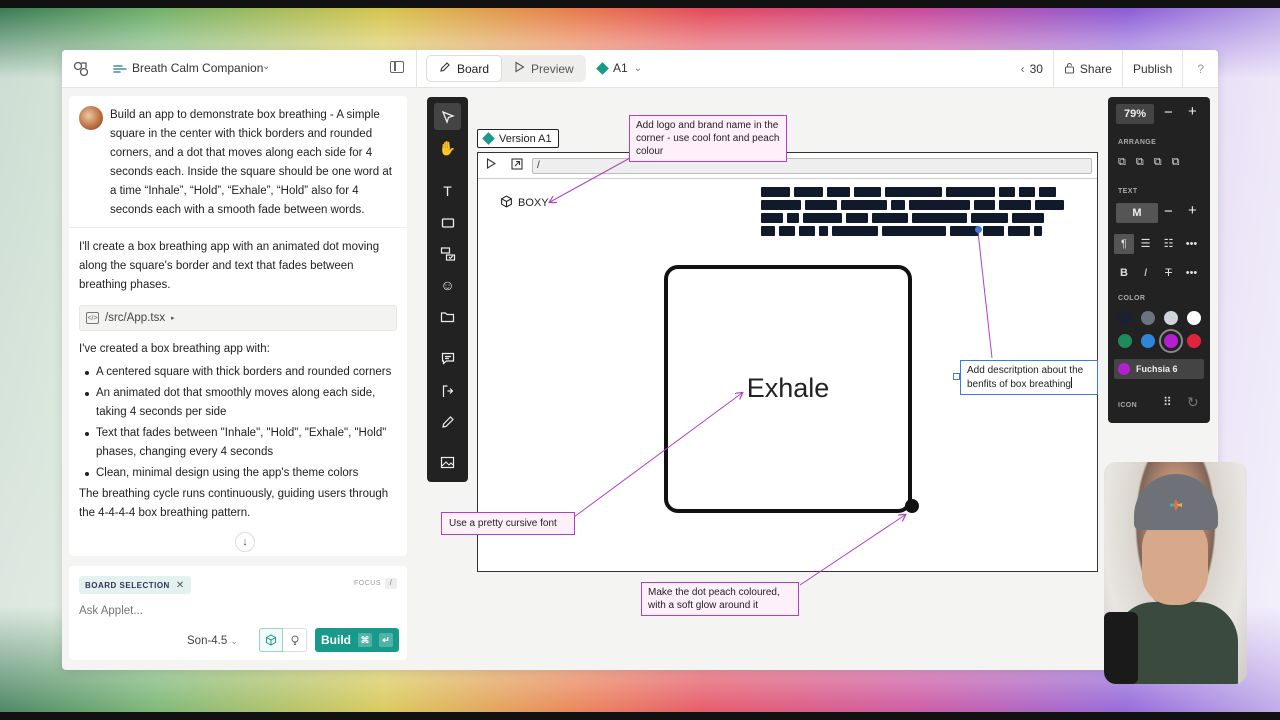 The width and height of the screenshot is (1280, 720). Describe the element at coordinates (447, 421) in the screenshot. I see `pencil-tool-icon` at that location.